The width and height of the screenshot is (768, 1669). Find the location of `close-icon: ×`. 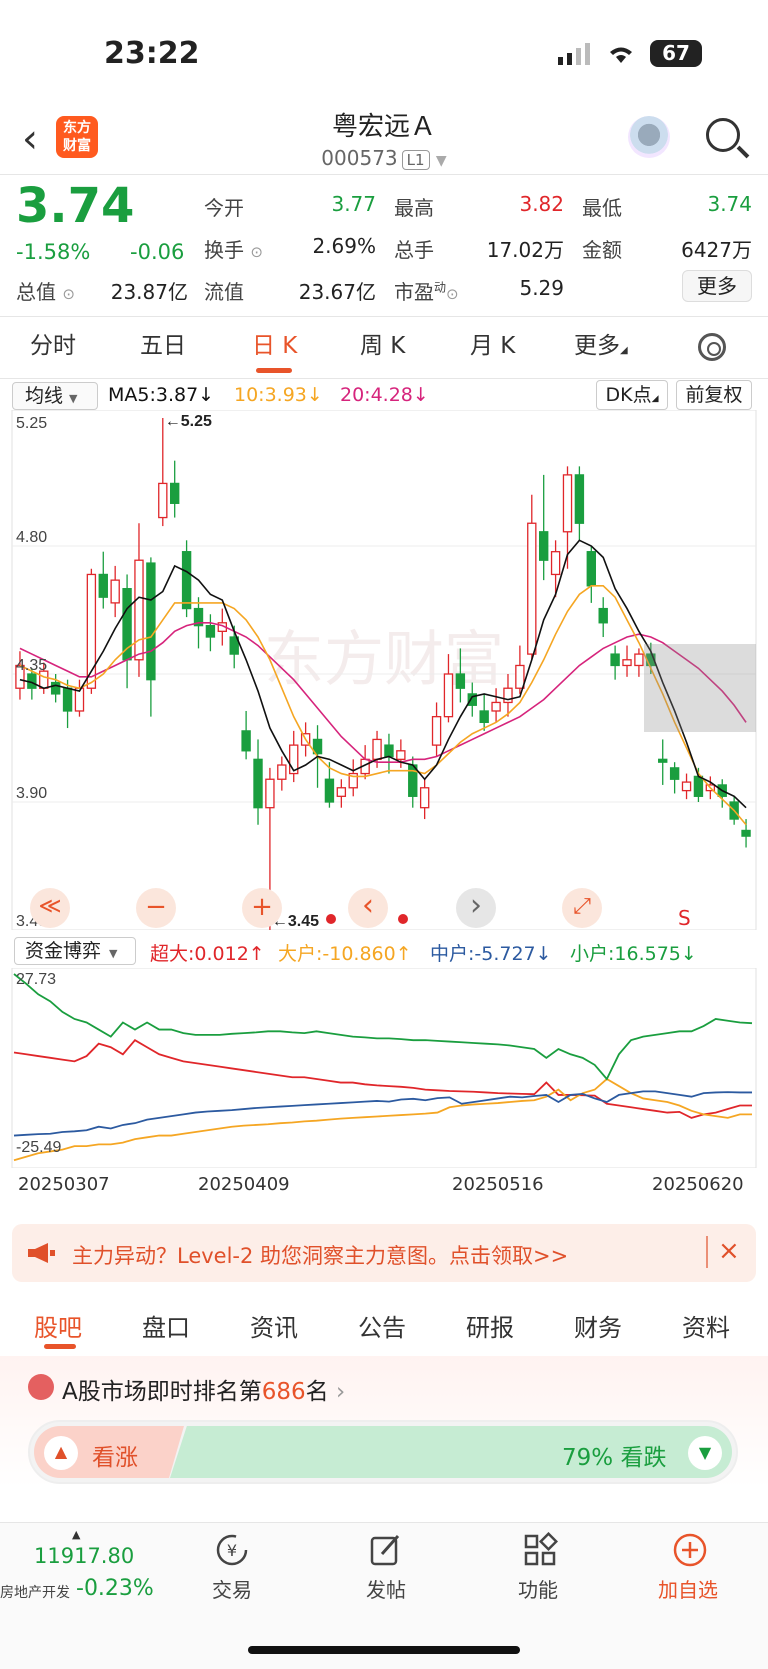

close-icon: × is located at coordinates (729, 1251).